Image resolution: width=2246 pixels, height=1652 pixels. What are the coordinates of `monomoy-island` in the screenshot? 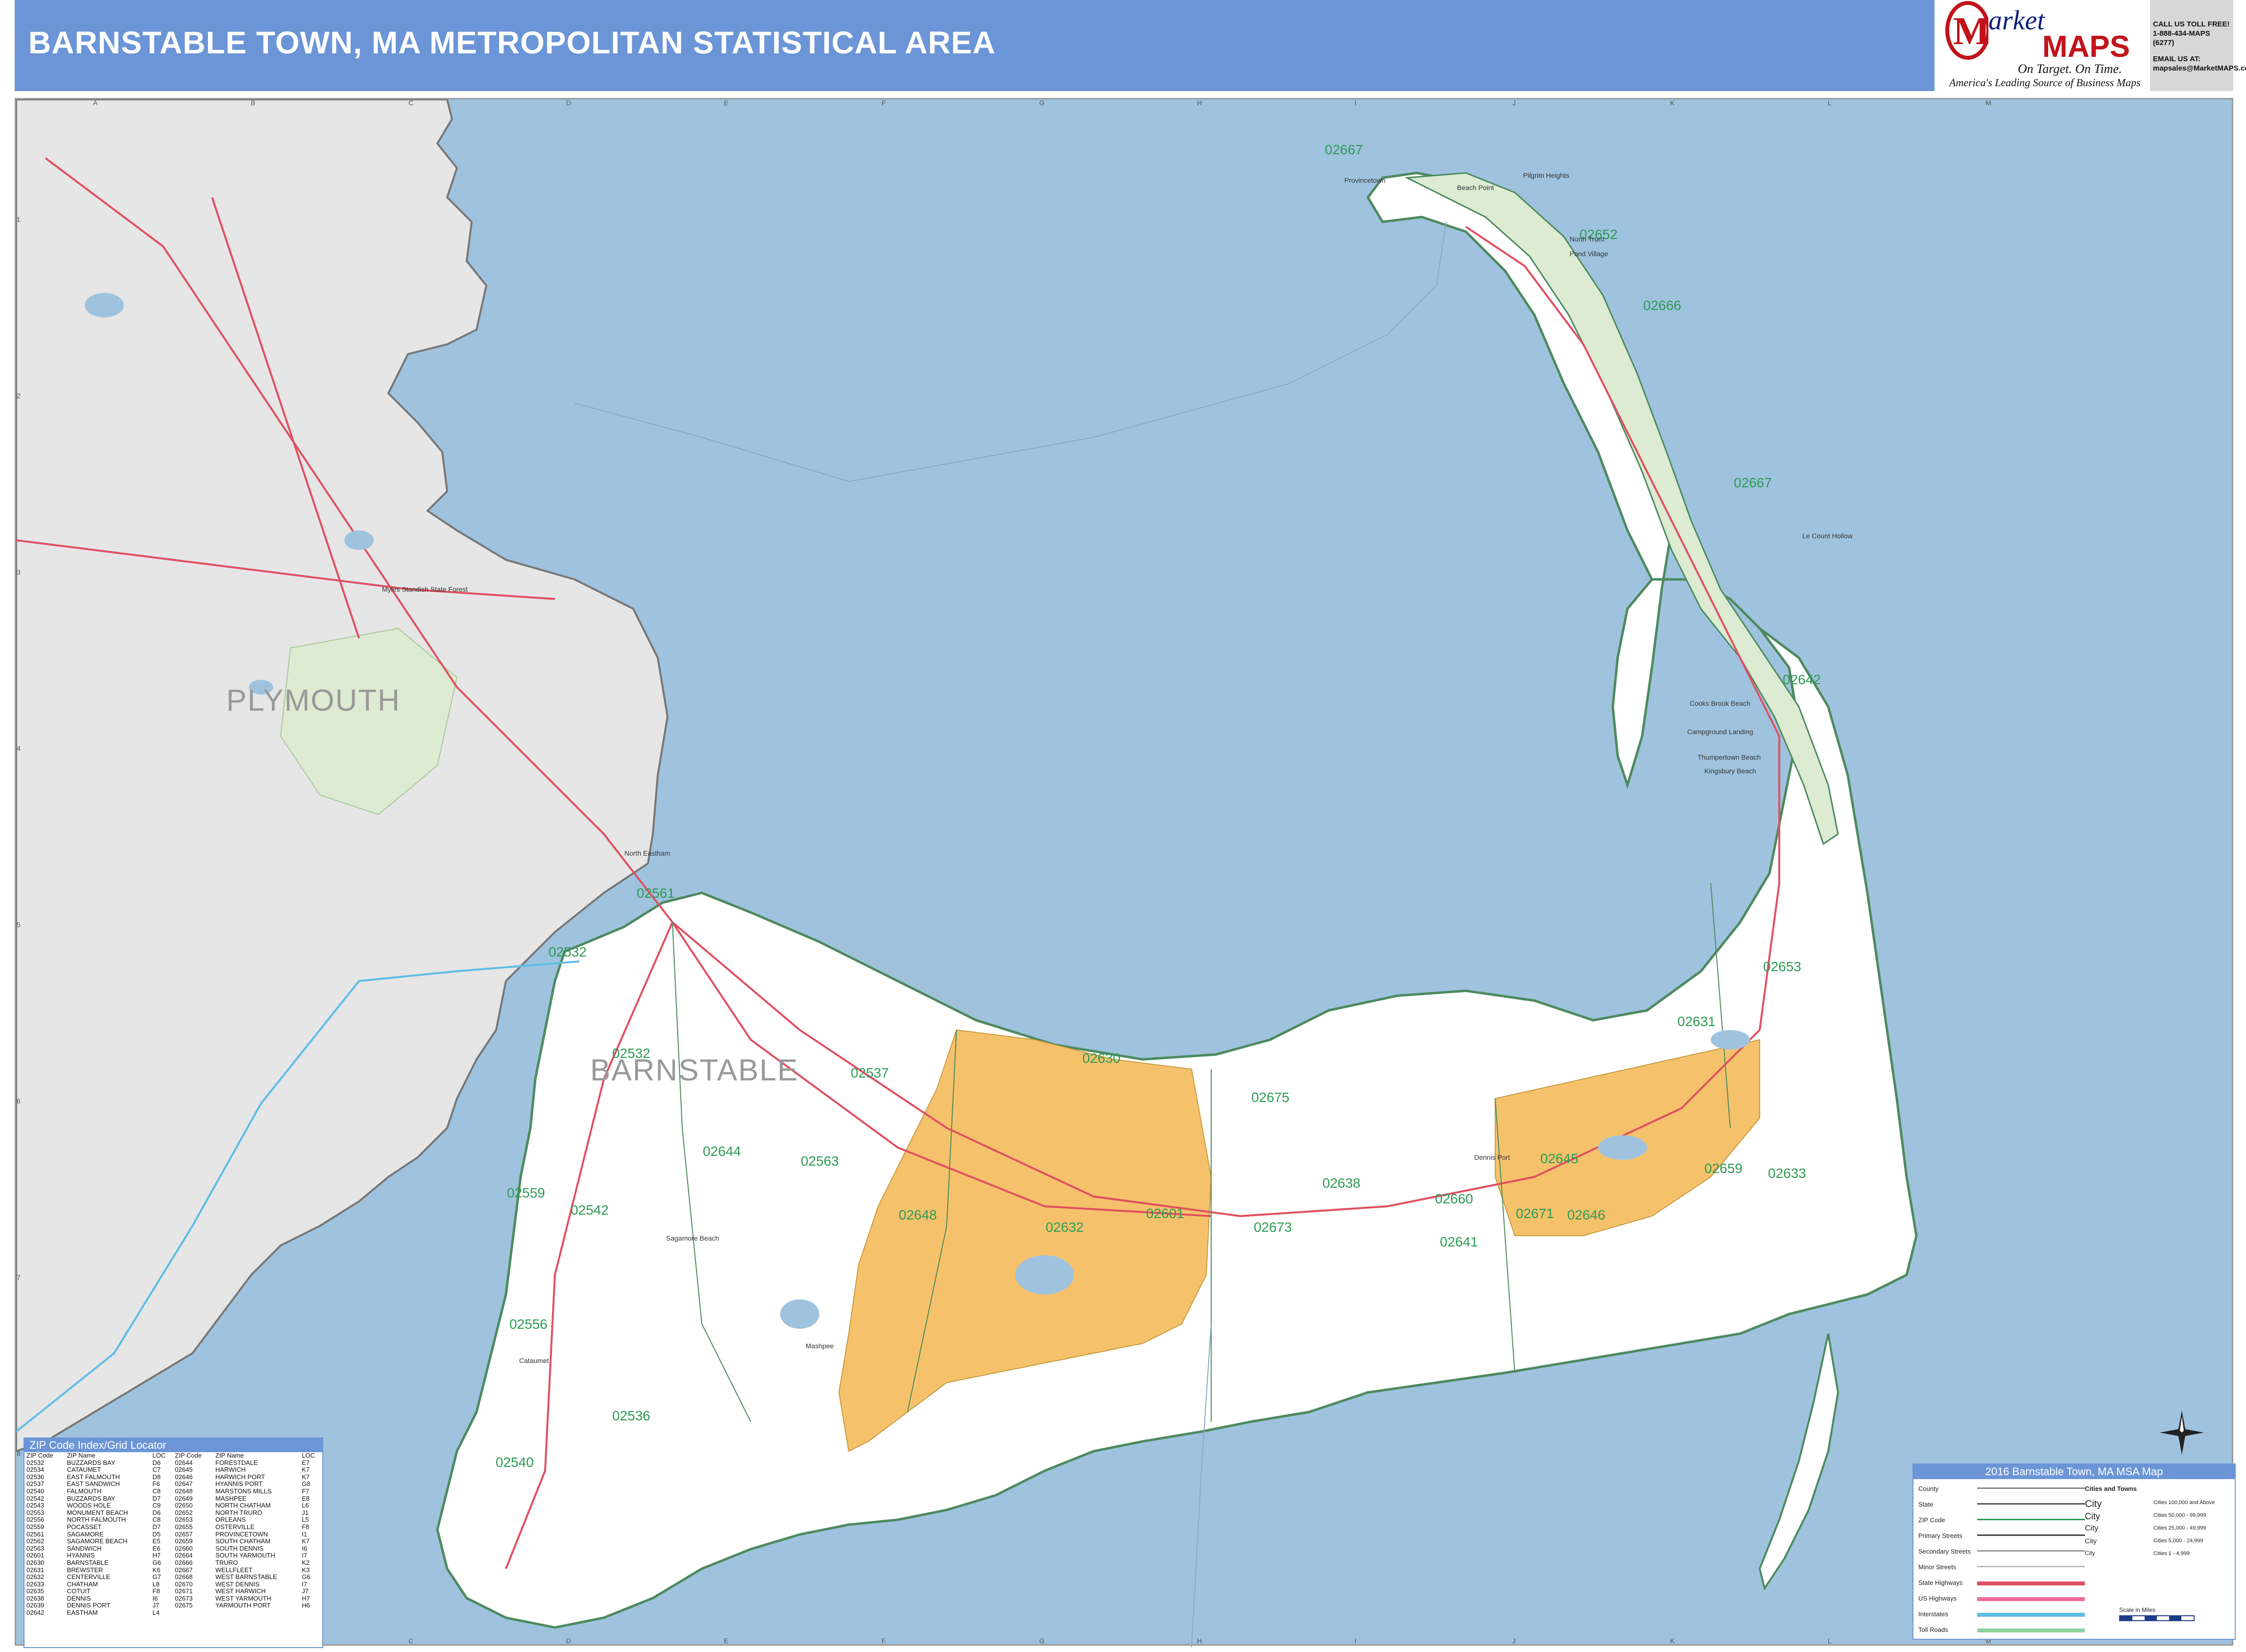 It's located at (1799, 1462).